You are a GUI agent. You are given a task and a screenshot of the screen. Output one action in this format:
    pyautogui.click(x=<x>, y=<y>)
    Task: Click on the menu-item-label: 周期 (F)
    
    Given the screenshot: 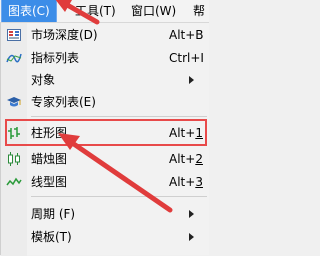 What is the action you would take?
    pyautogui.click(x=53, y=214)
    